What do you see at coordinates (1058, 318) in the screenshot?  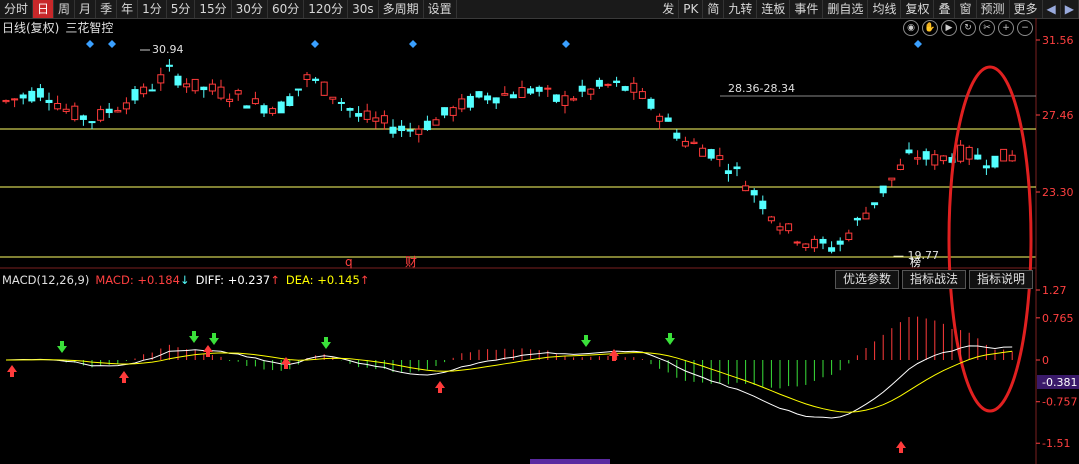 I see `macd-axis-label-1: 0.765` at bounding box center [1058, 318].